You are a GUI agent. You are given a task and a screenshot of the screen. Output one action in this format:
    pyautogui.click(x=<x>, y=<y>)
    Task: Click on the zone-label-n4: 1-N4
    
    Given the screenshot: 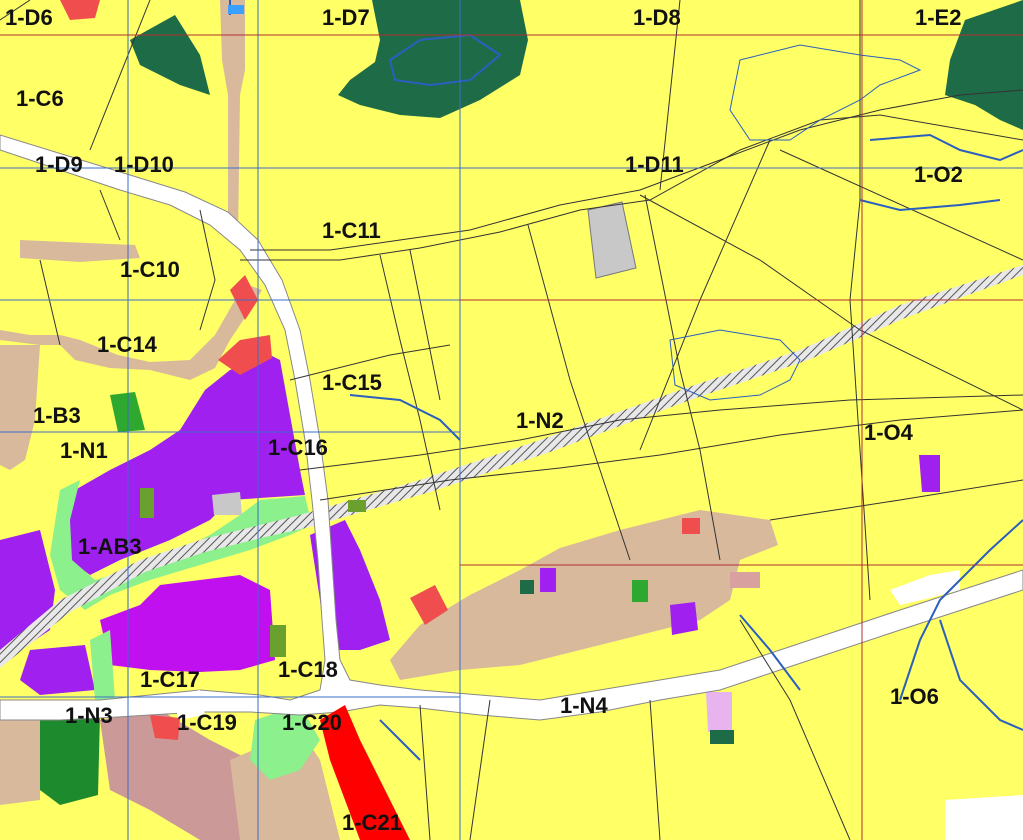 What is the action you would take?
    pyautogui.click(x=584, y=705)
    